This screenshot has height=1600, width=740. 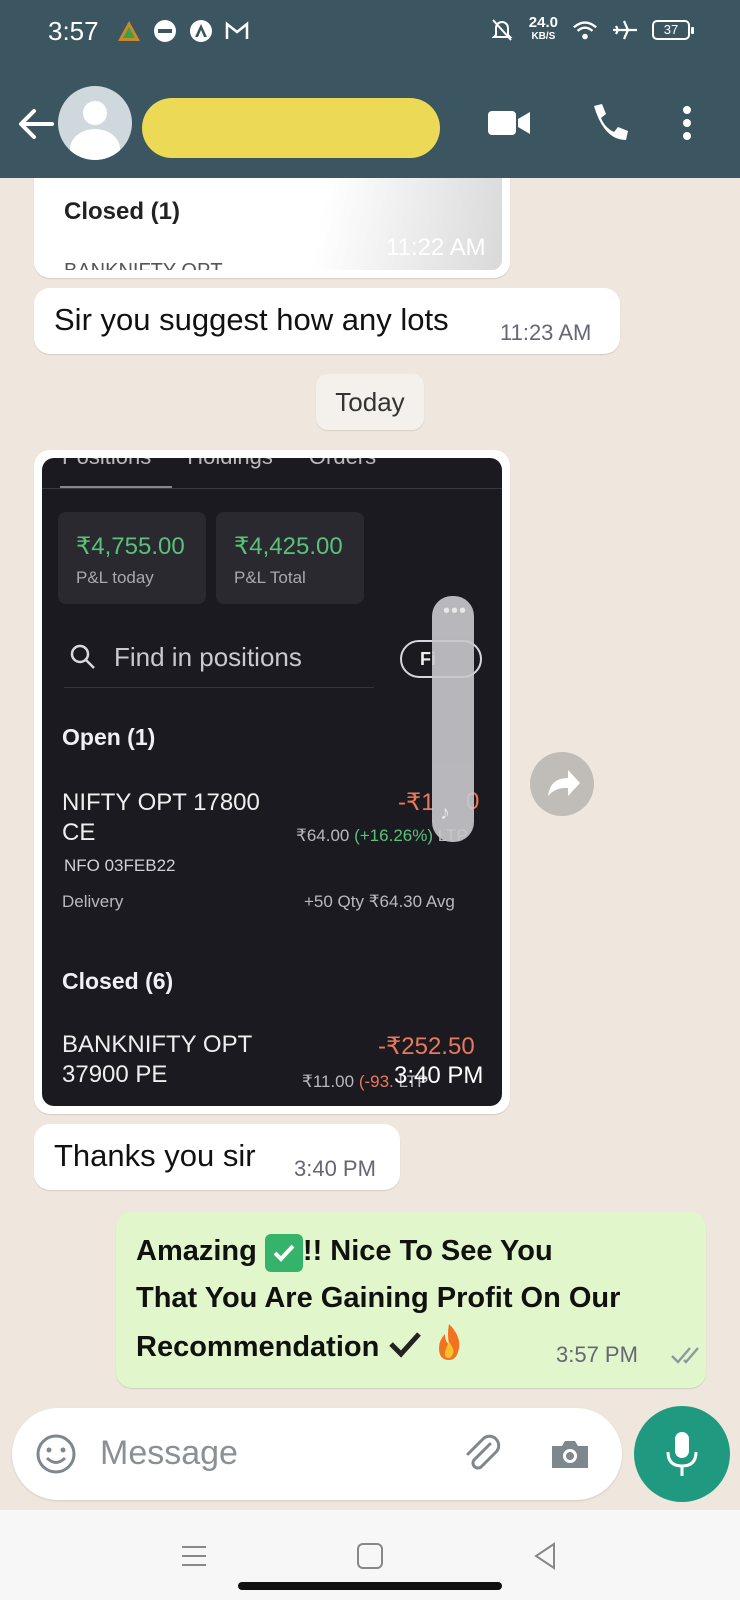 I want to click on image-timestamp: 11:22 AM, so click(x=436, y=247).